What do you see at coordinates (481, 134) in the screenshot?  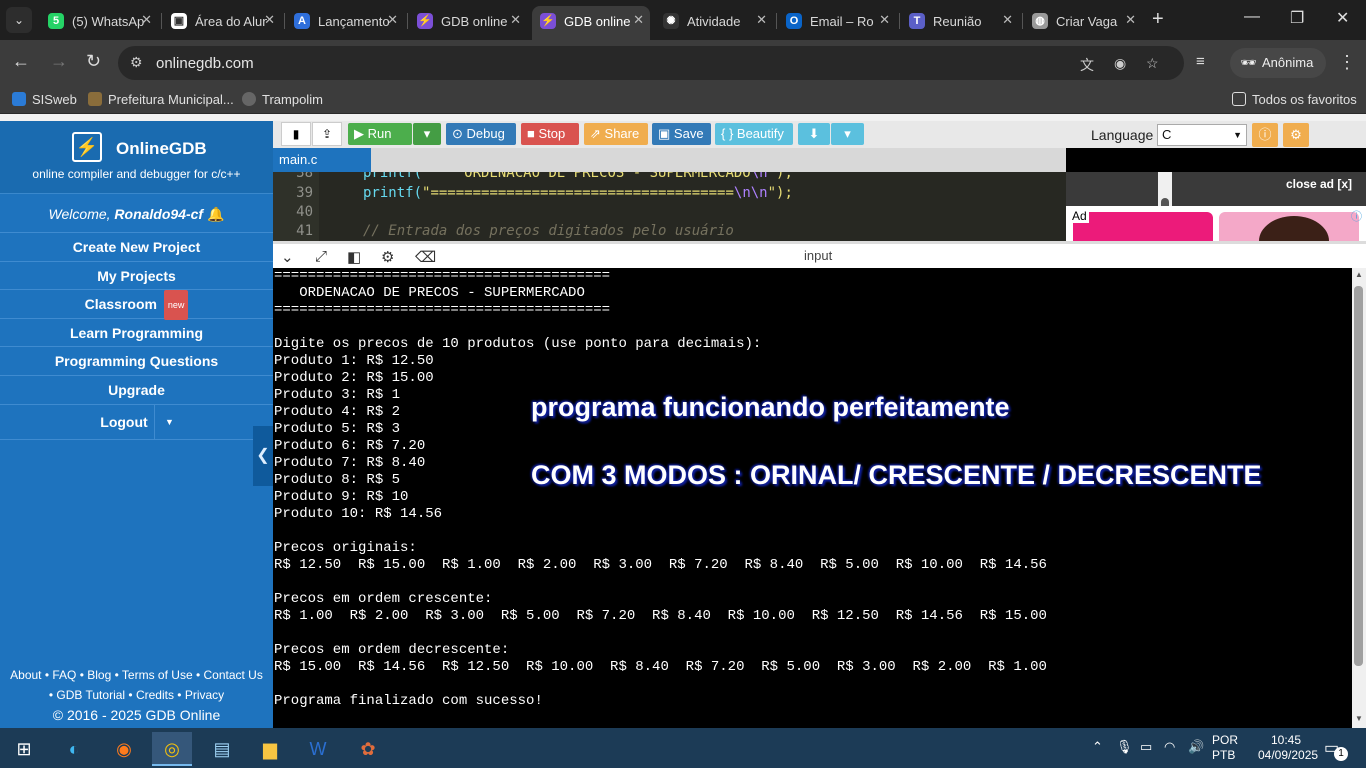 I see `debug-button: ⊙ Debug` at bounding box center [481, 134].